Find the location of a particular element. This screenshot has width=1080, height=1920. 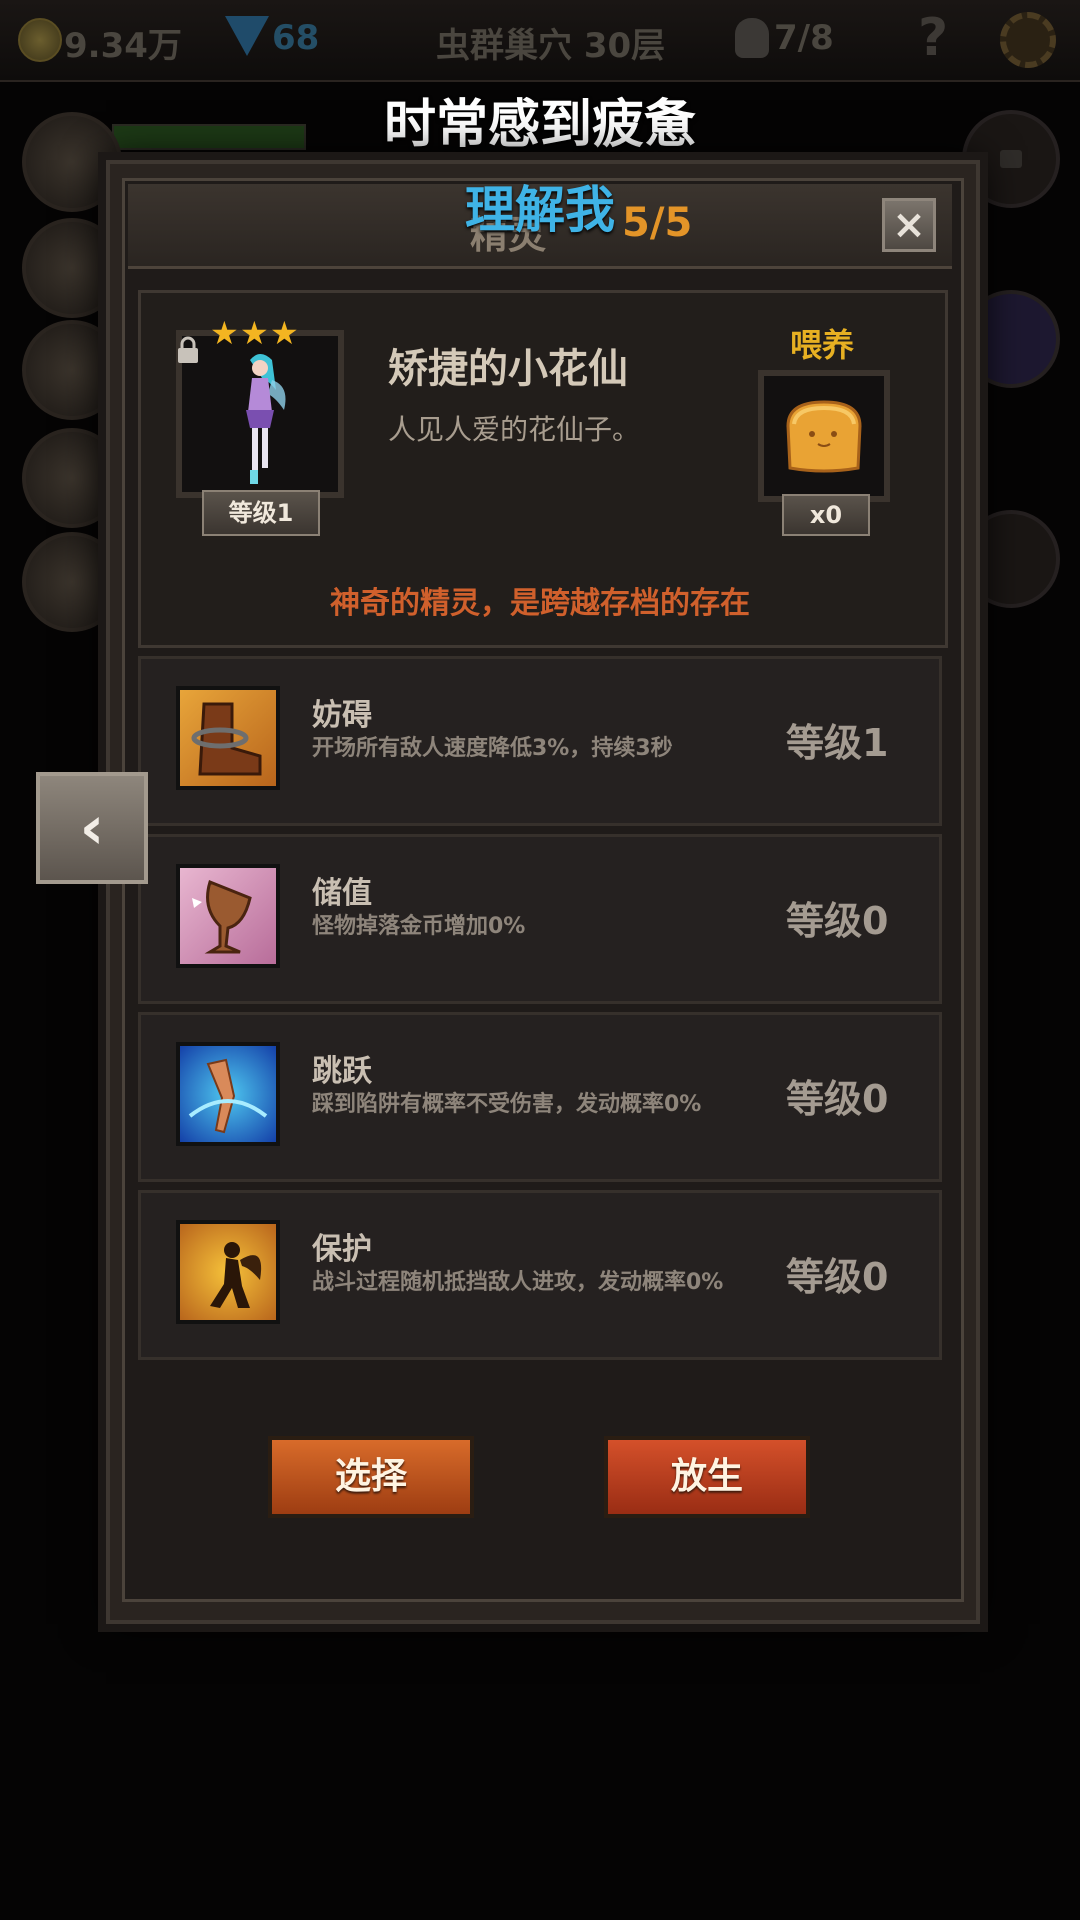

gold-amount: 9.34万 is located at coordinates (123, 46).